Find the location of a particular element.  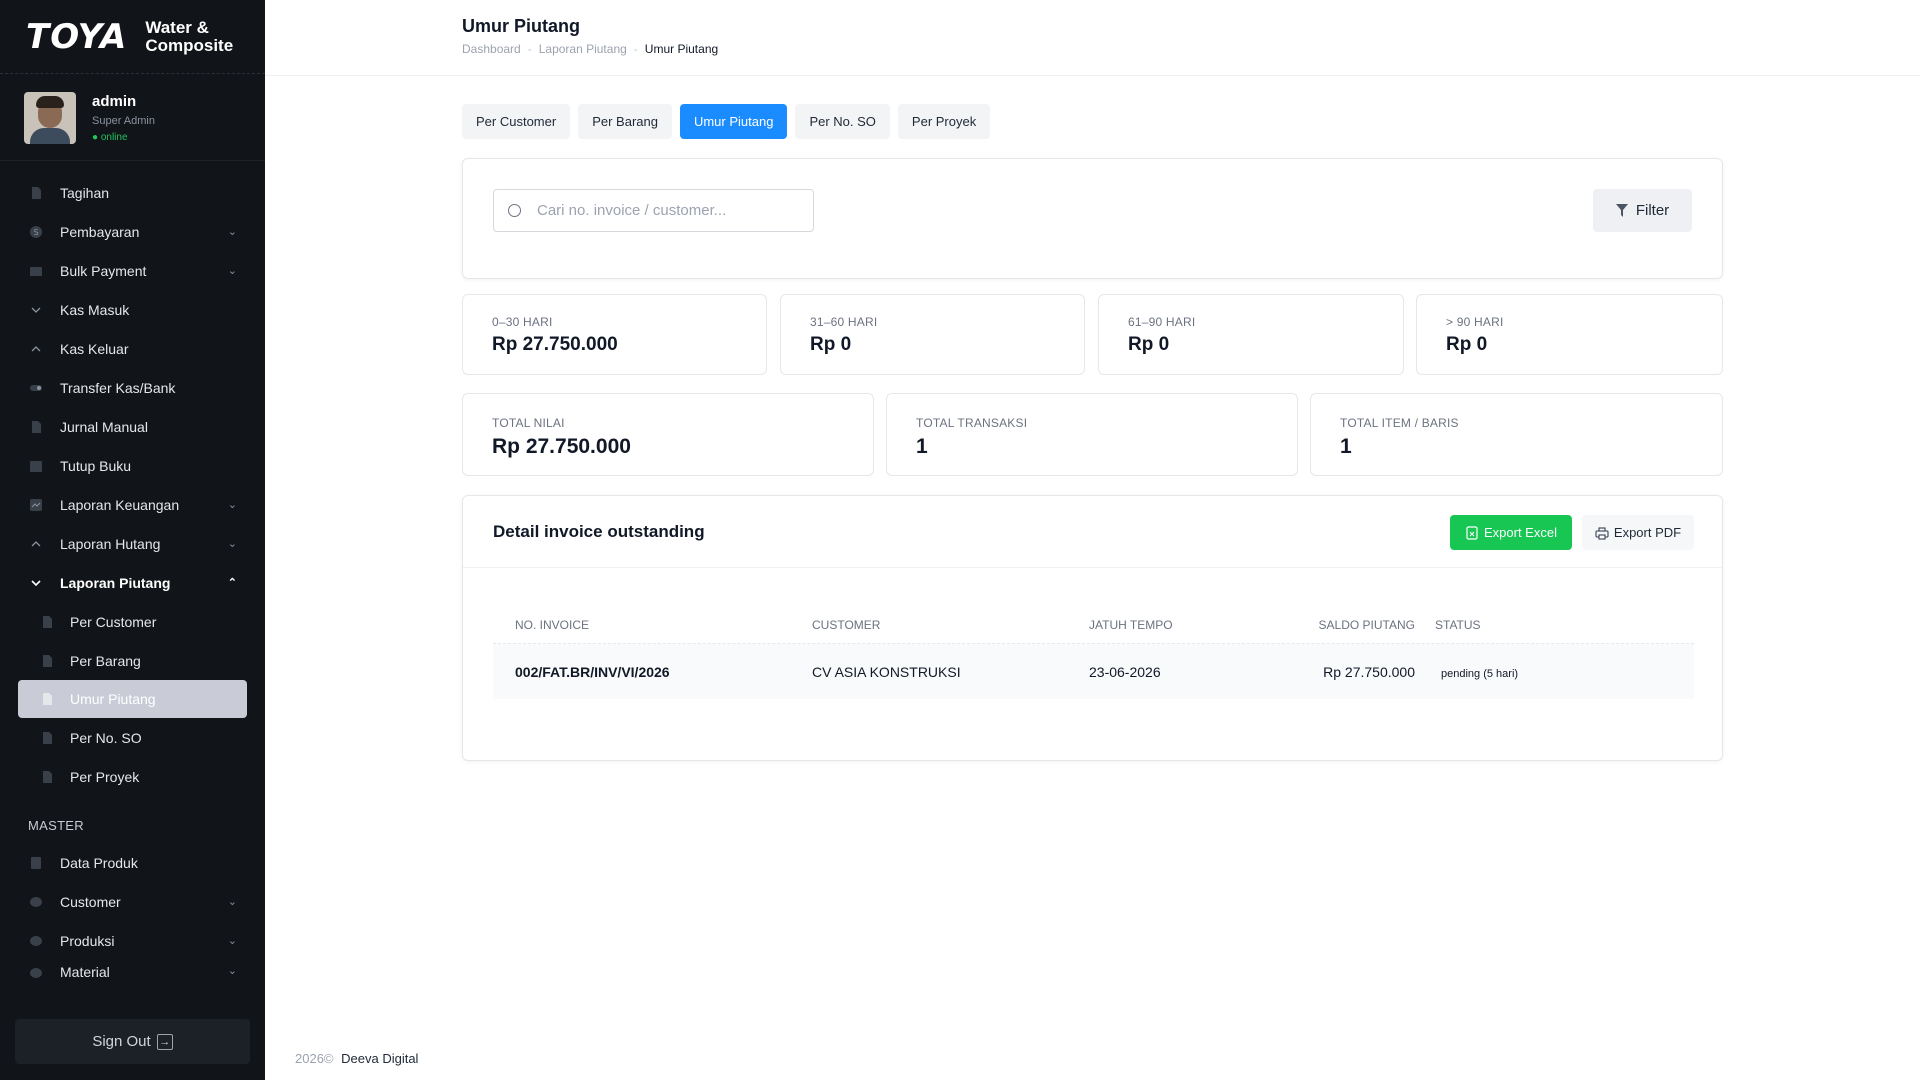

search-icon is located at coordinates (514, 210).